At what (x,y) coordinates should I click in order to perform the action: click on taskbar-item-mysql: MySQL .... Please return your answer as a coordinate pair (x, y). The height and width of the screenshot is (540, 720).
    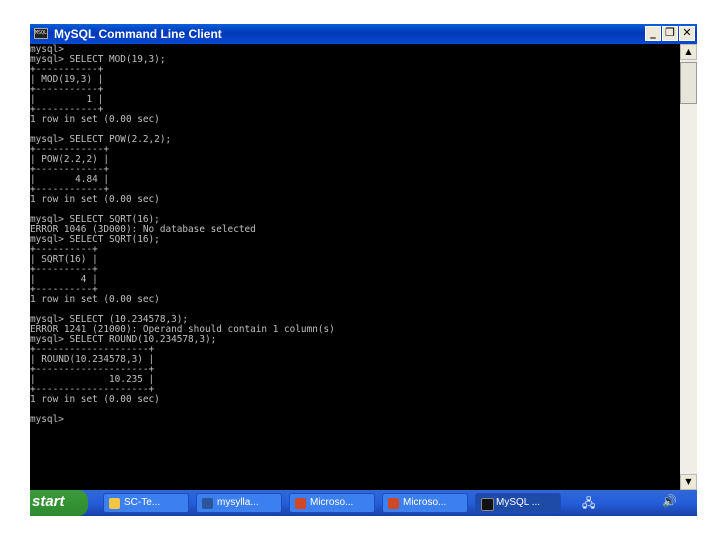
    Looking at the image, I should click on (518, 503).